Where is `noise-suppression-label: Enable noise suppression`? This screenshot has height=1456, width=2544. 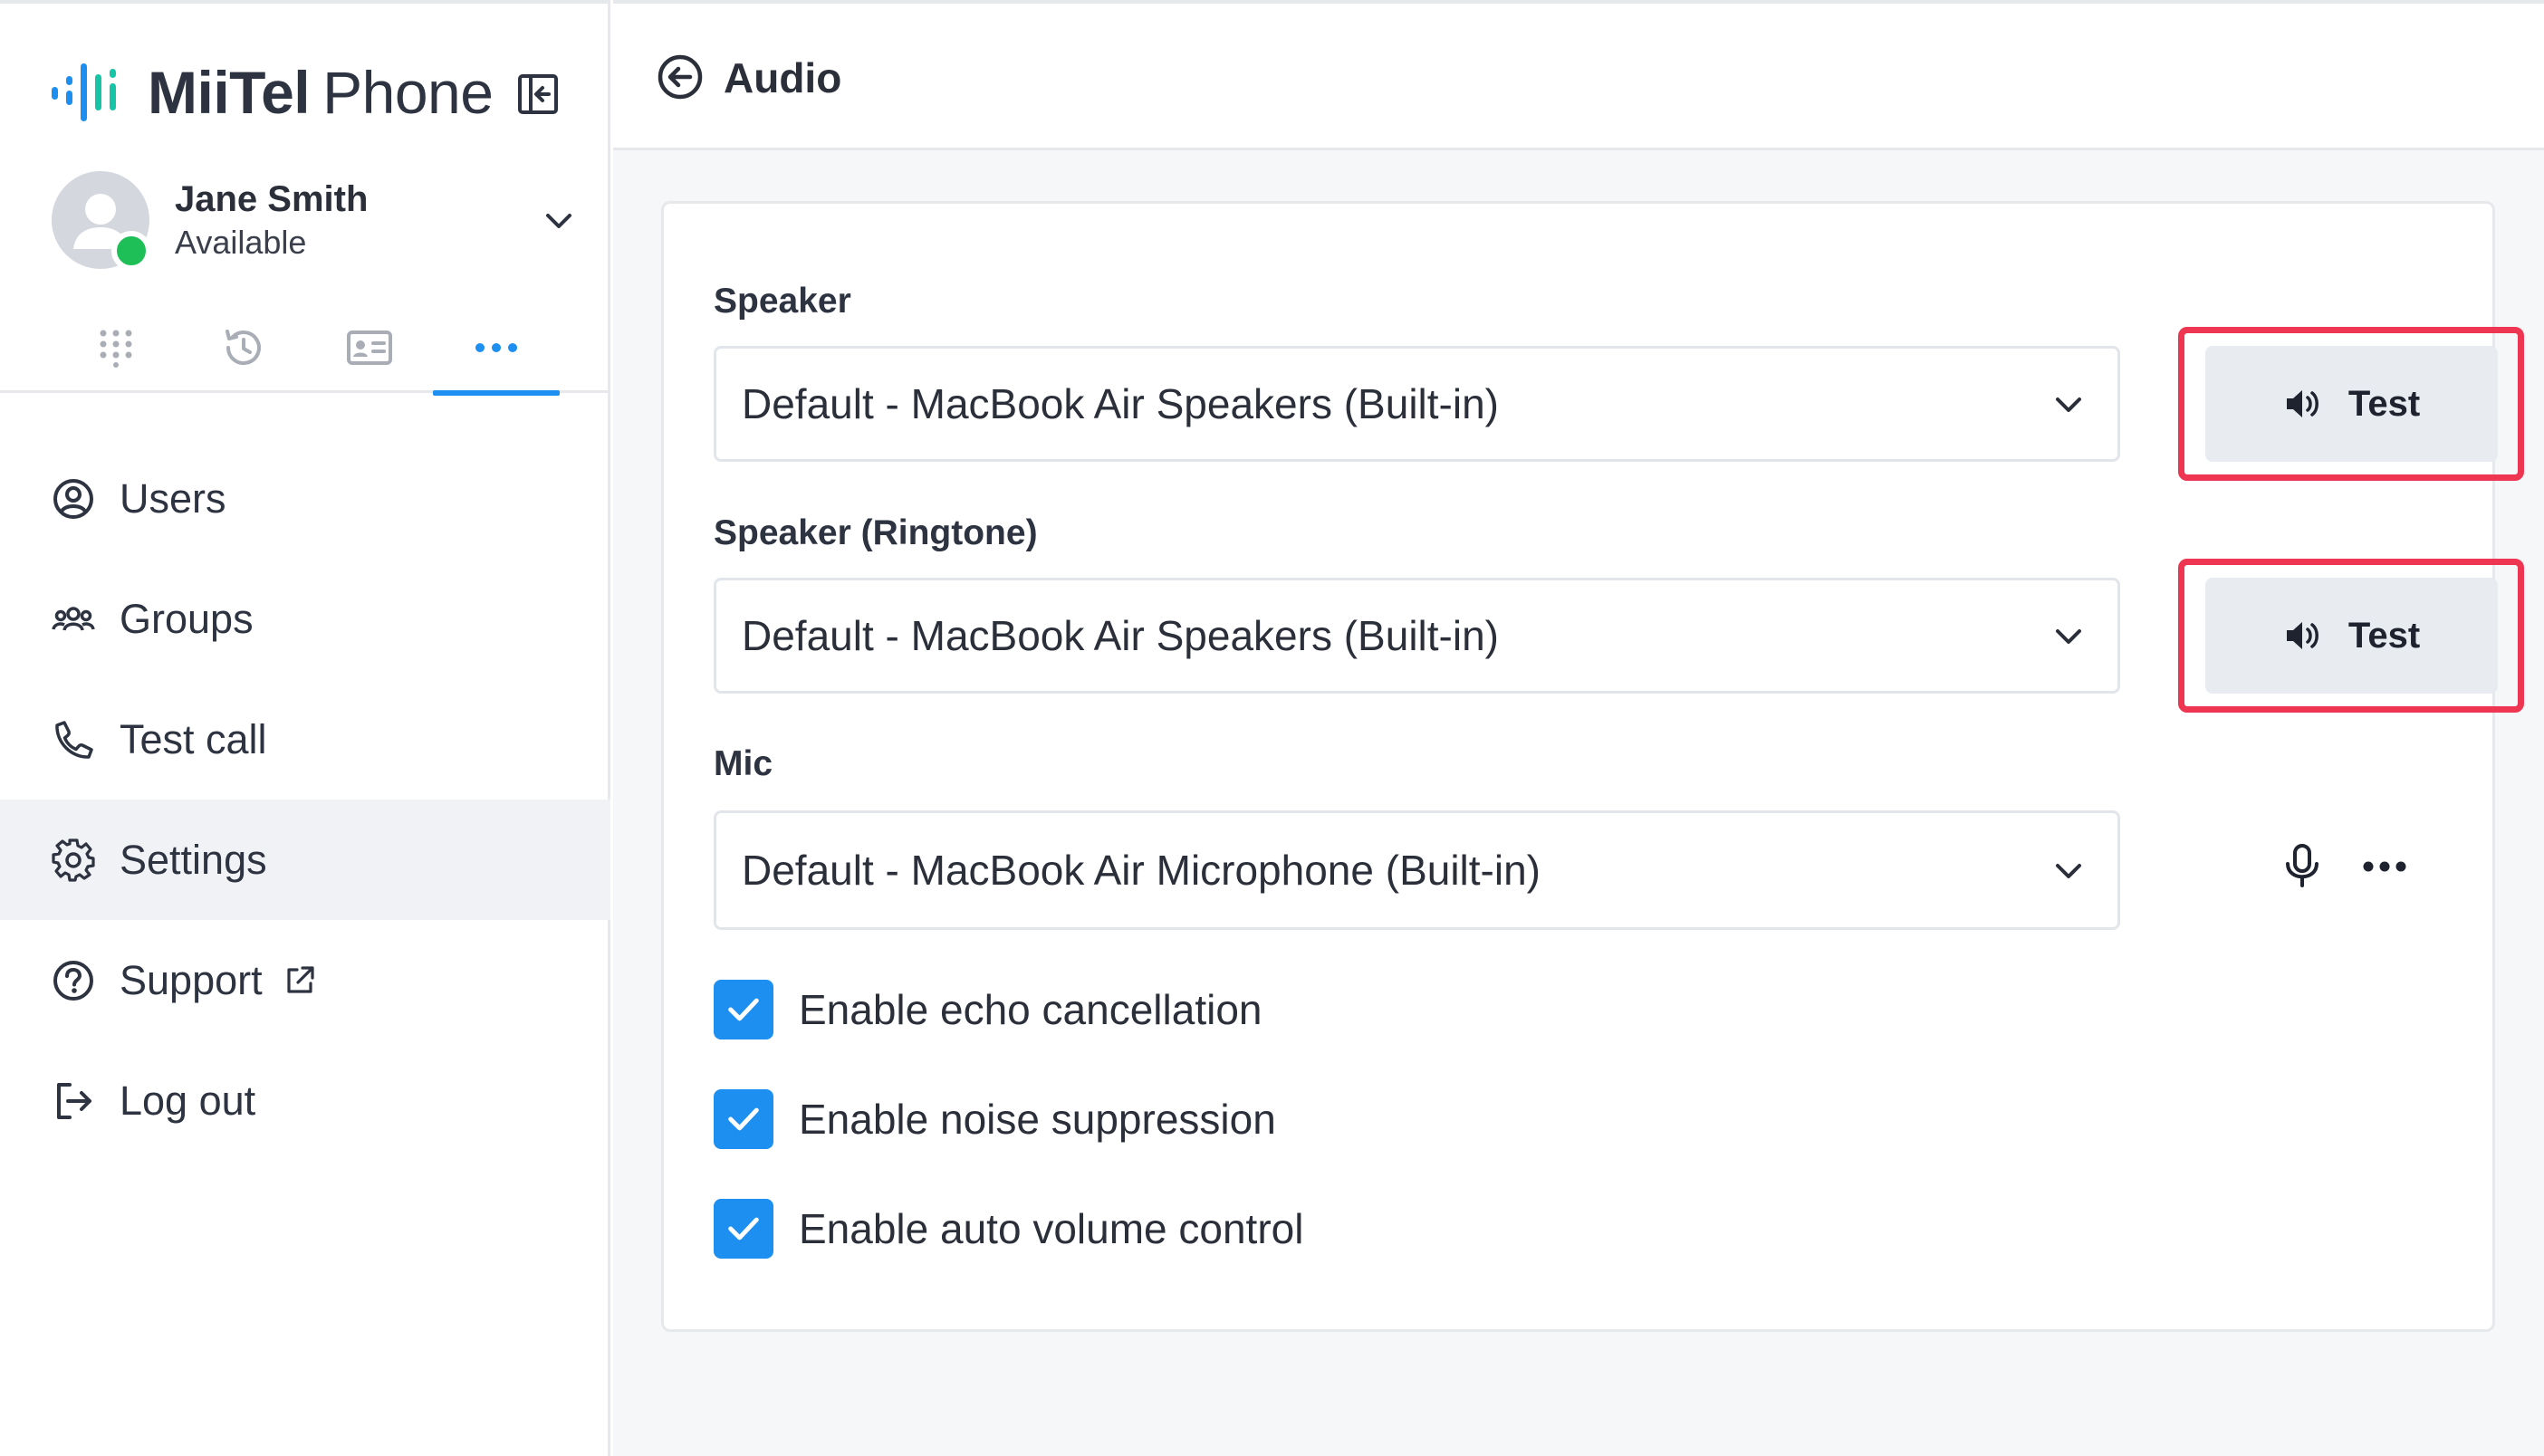 noise-suppression-label: Enable noise suppression is located at coordinates (1037, 1119).